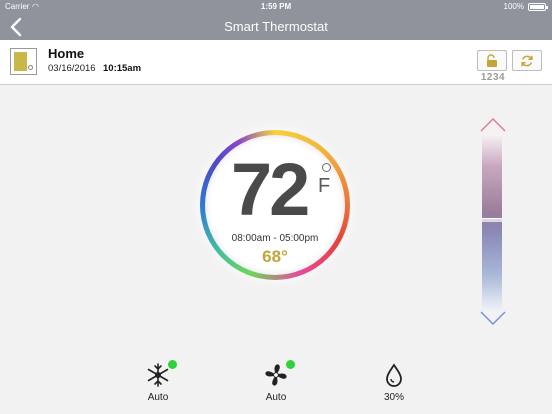  Describe the element at coordinates (493, 77) in the screenshot. I see `lock-code: 1234` at that location.